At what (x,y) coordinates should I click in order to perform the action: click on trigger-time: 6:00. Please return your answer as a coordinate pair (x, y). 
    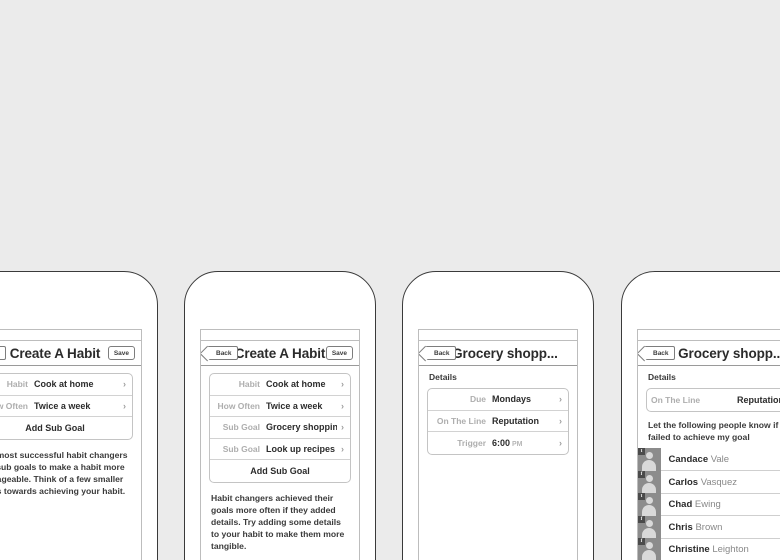
    Looking at the image, I should click on (501, 442).